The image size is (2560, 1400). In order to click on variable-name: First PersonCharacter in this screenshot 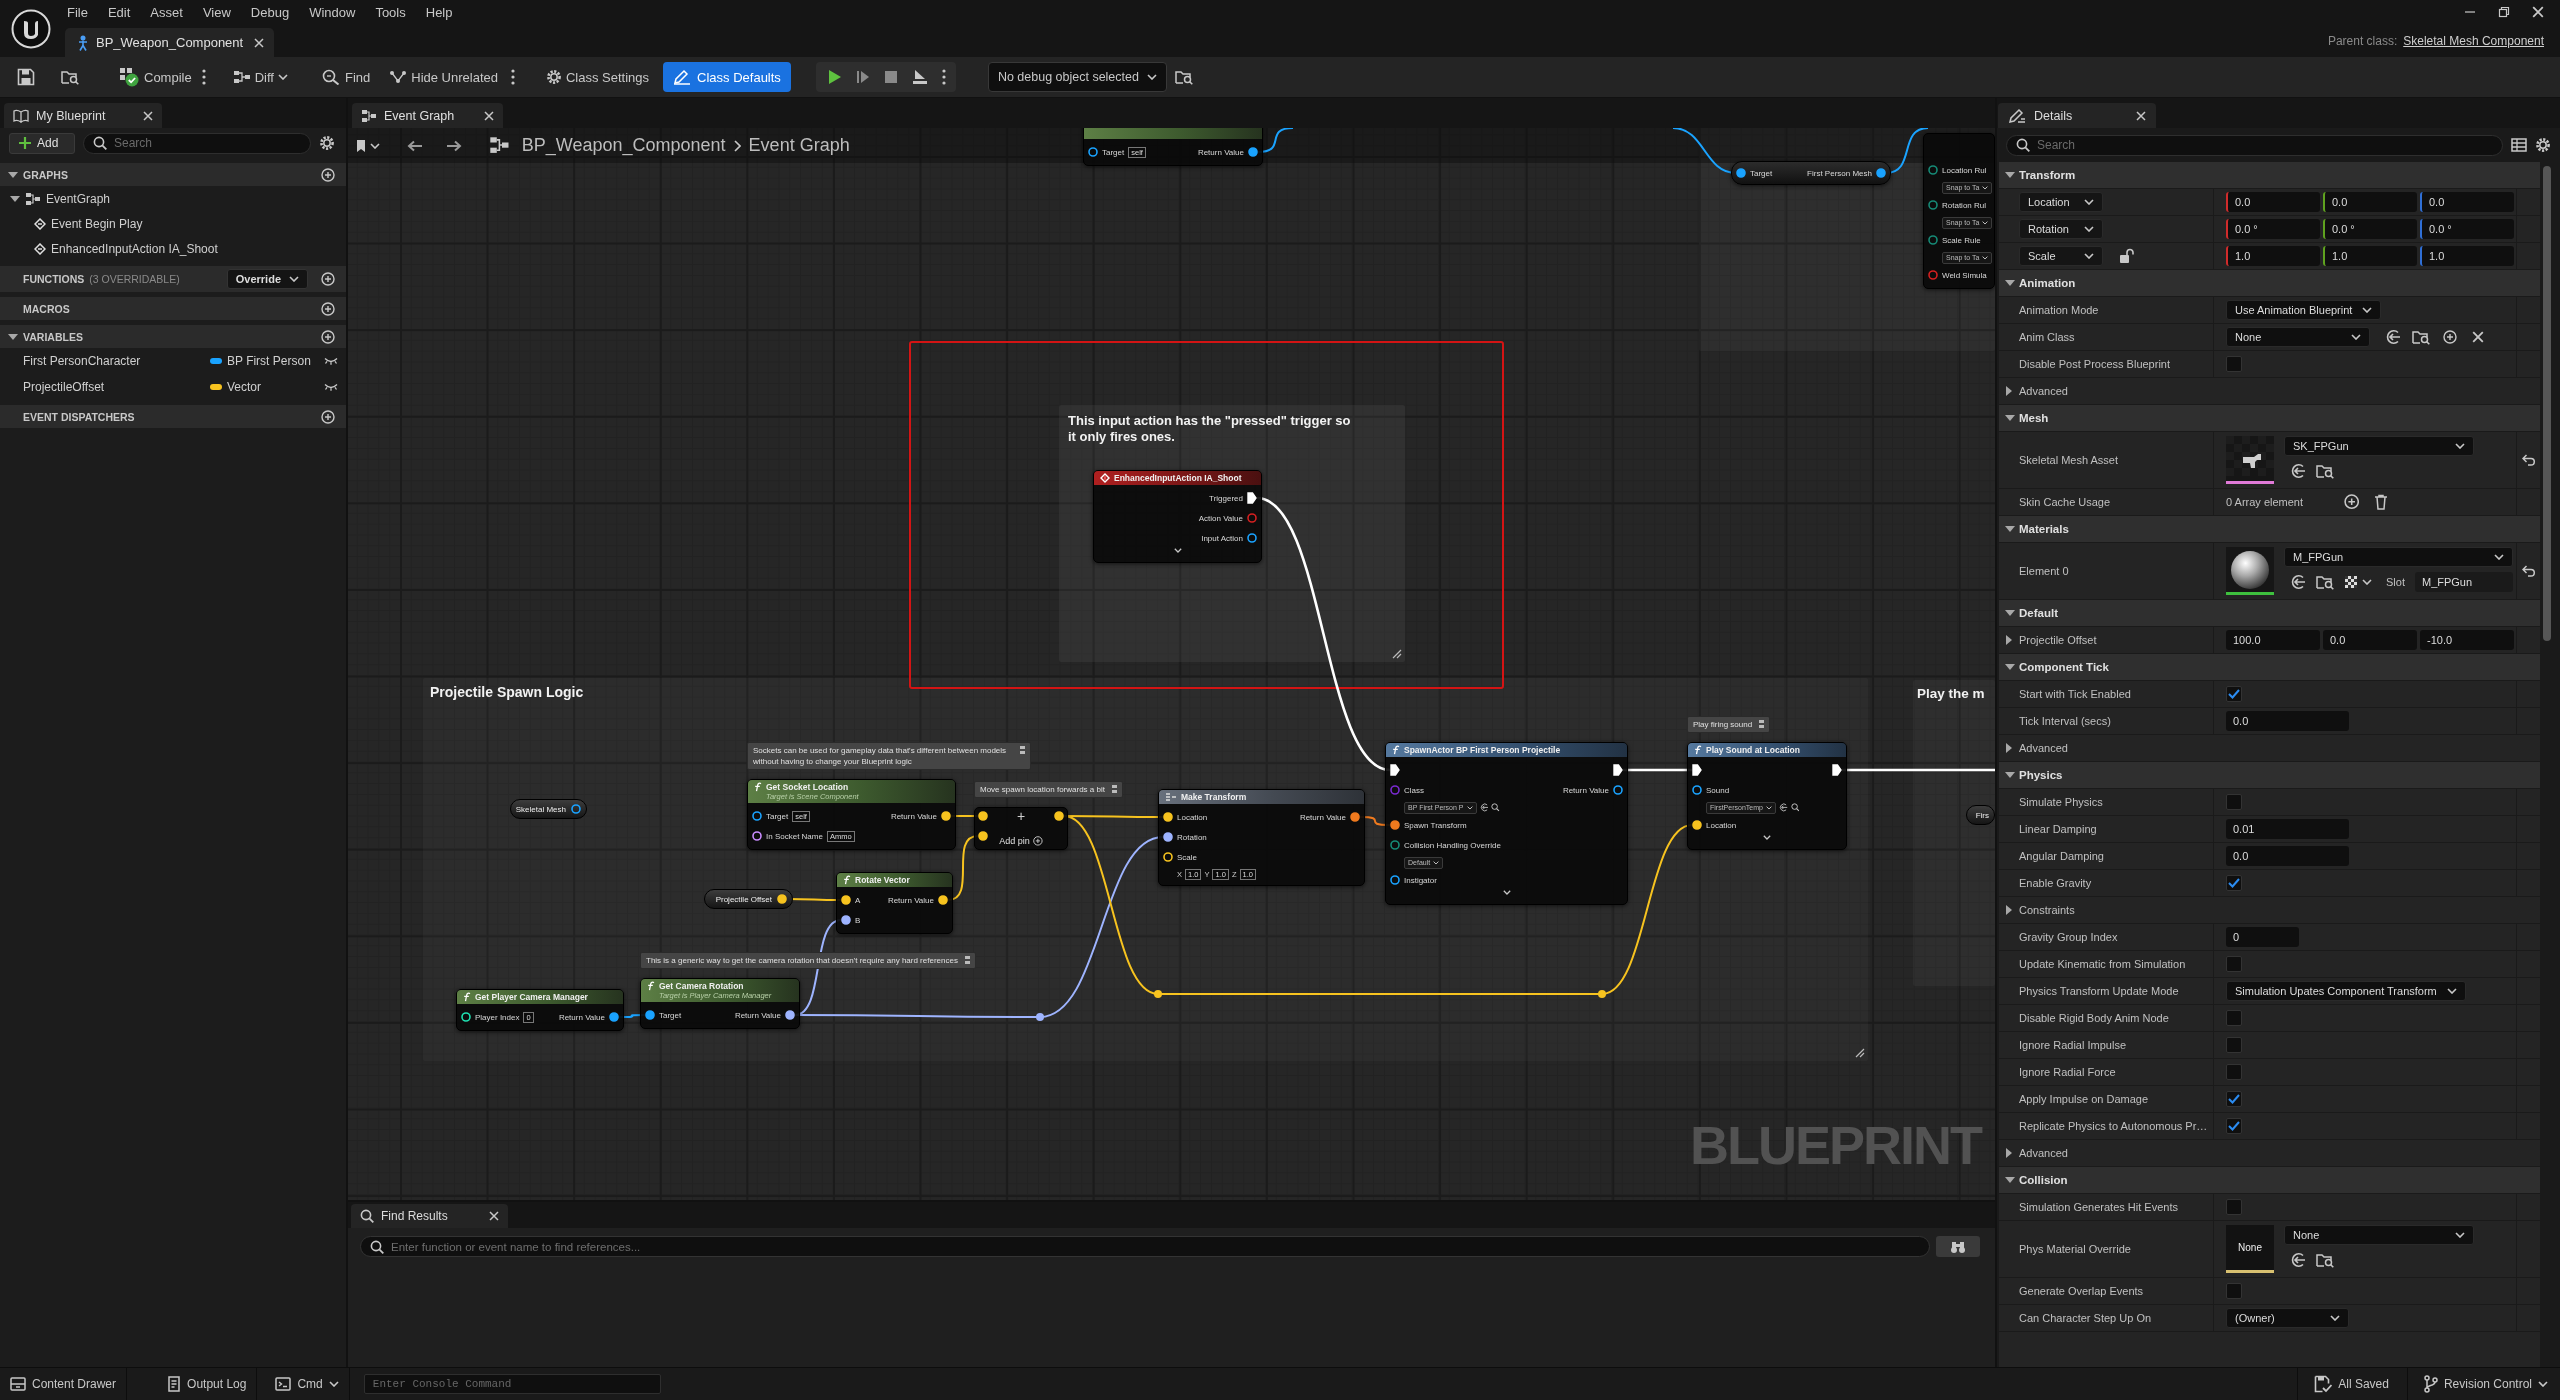, I will do `click(114, 361)`.